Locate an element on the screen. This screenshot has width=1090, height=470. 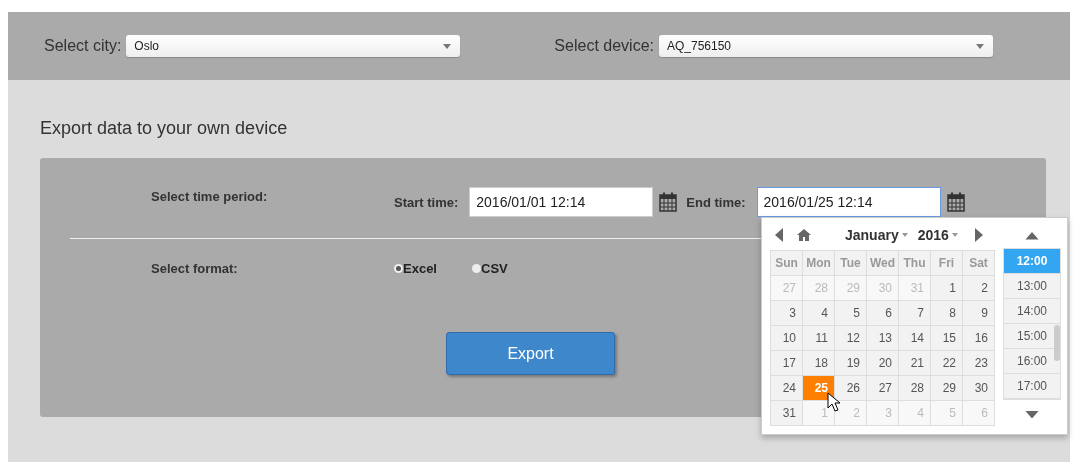
day-cell: 15 is located at coordinates (947, 338).